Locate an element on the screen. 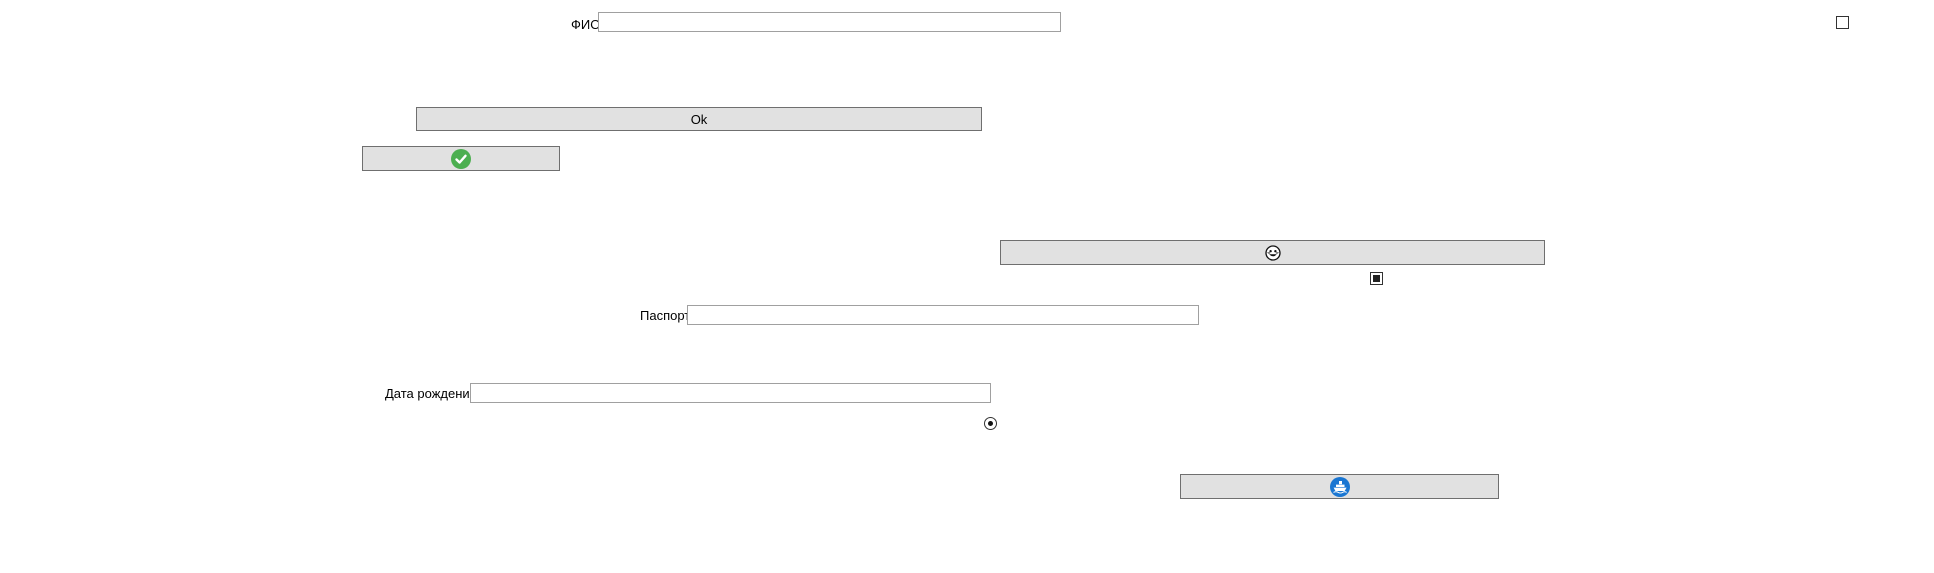  confirm-button is located at coordinates (461, 158).